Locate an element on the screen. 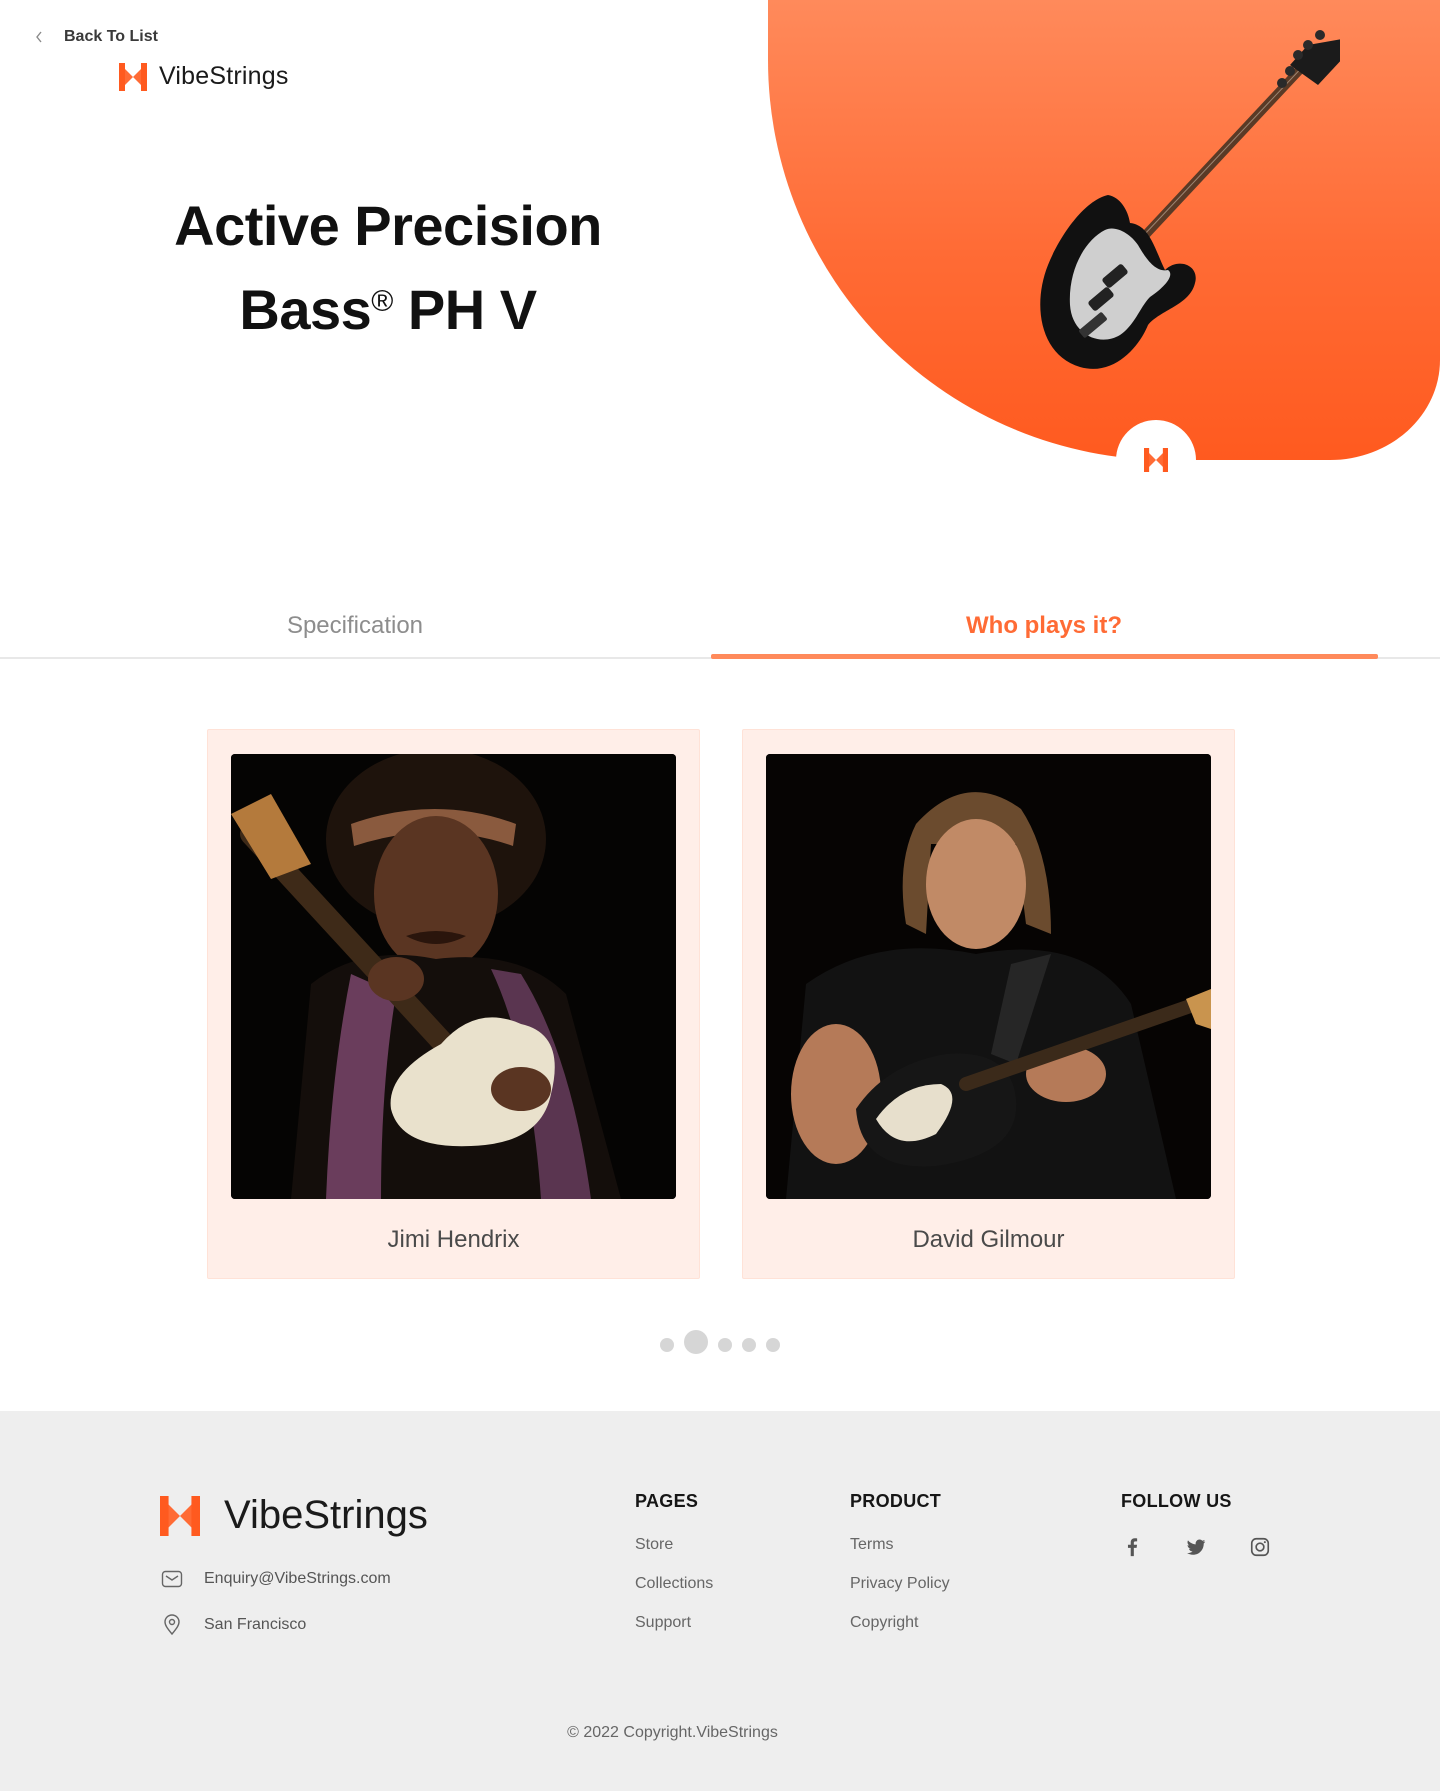  footer-brand-name: VibeStrings is located at coordinates (326, 1515).